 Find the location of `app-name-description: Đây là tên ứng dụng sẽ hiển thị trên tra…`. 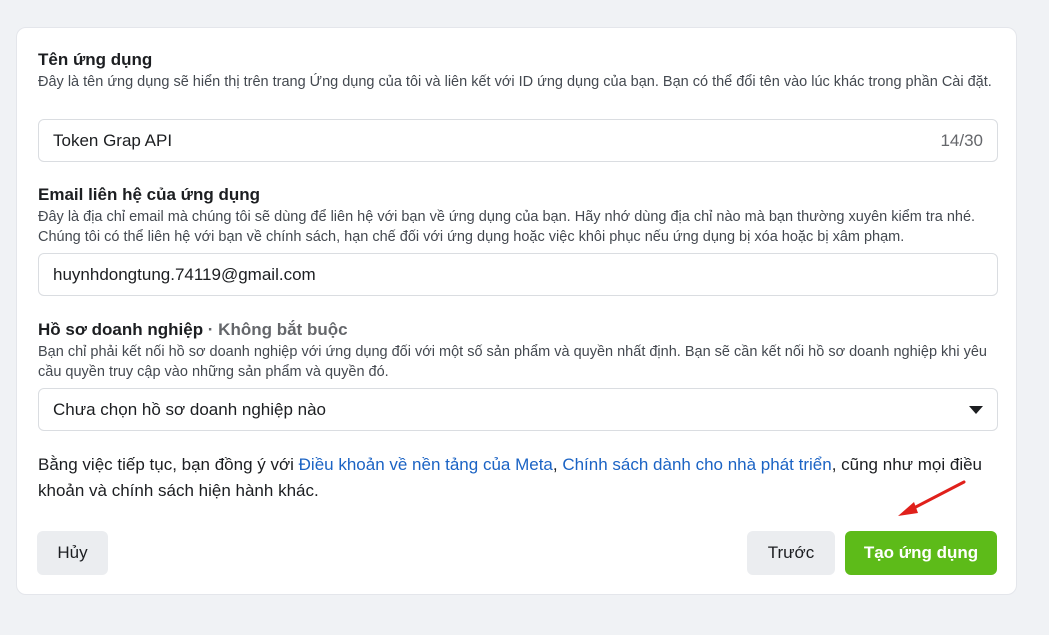

app-name-description: Đây là tên ứng dụng sẽ hiển thị trên tra… is located at coordinates (515, 82).